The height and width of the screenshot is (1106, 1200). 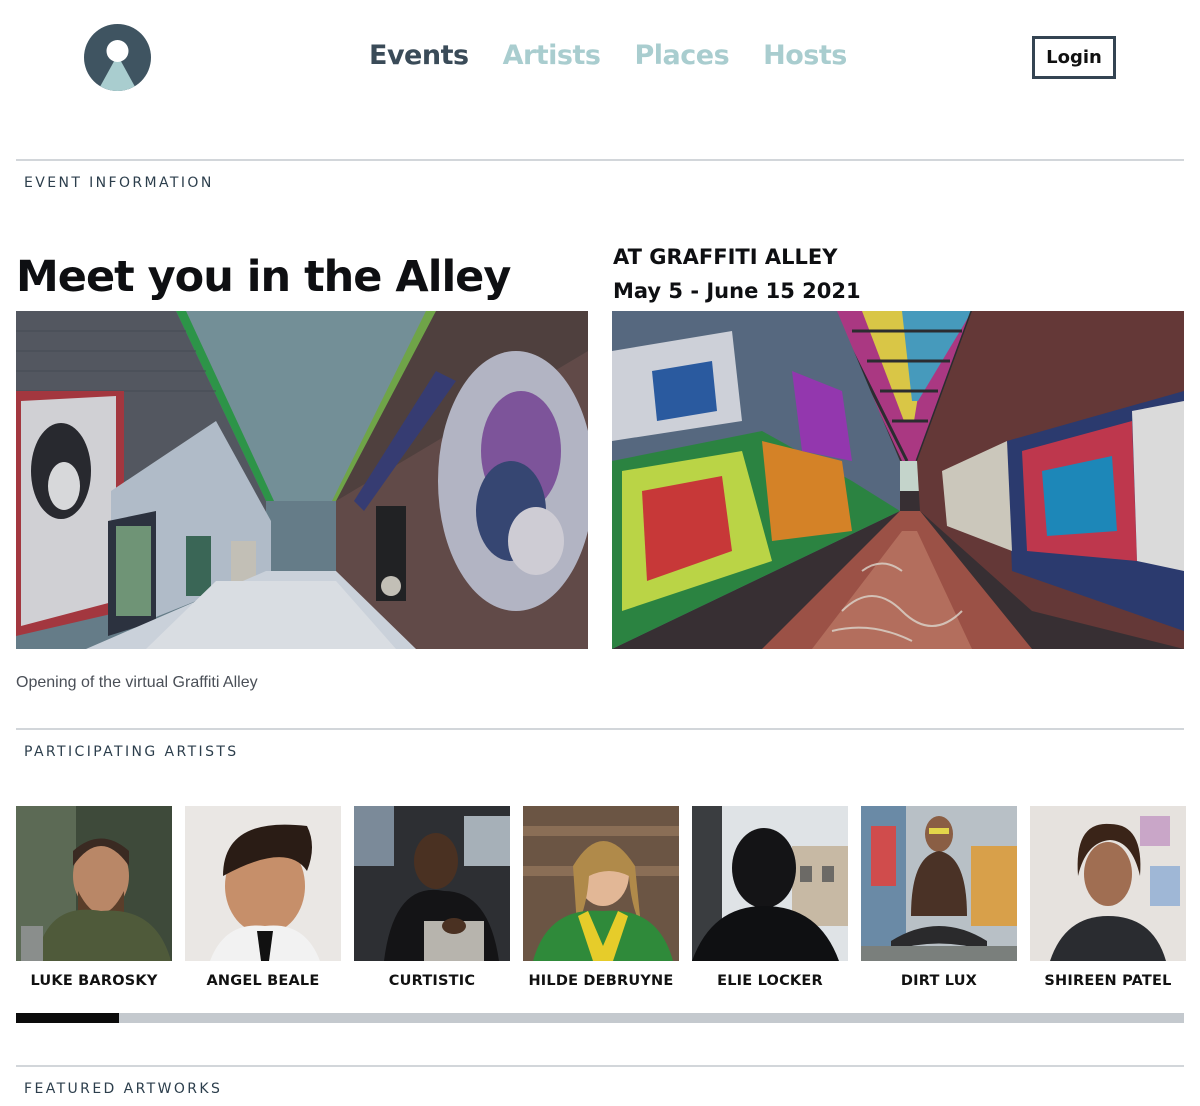 I want to click on artist-card: LUKE BAROSKY, so click(x=94, y=897).